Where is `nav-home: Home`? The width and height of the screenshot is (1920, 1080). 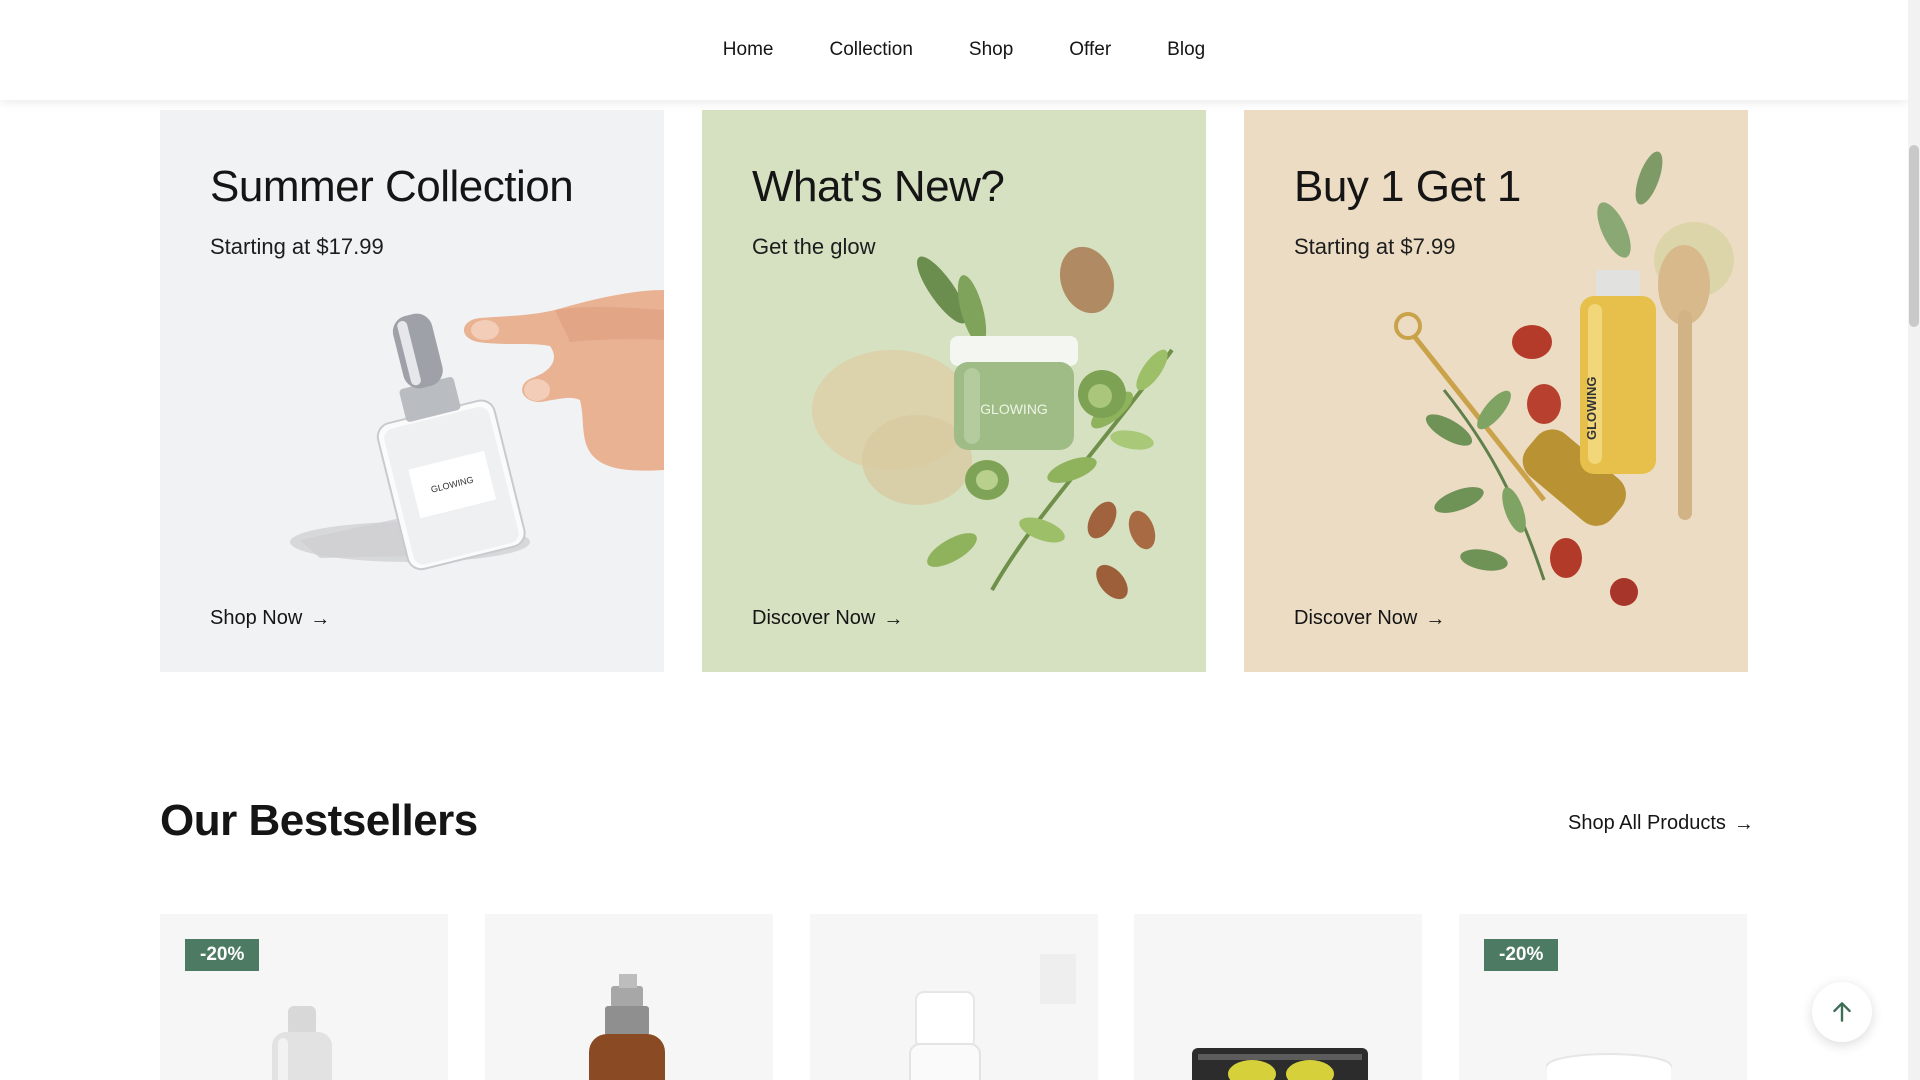
nav-home: Home is located at coordinates (748, 50).